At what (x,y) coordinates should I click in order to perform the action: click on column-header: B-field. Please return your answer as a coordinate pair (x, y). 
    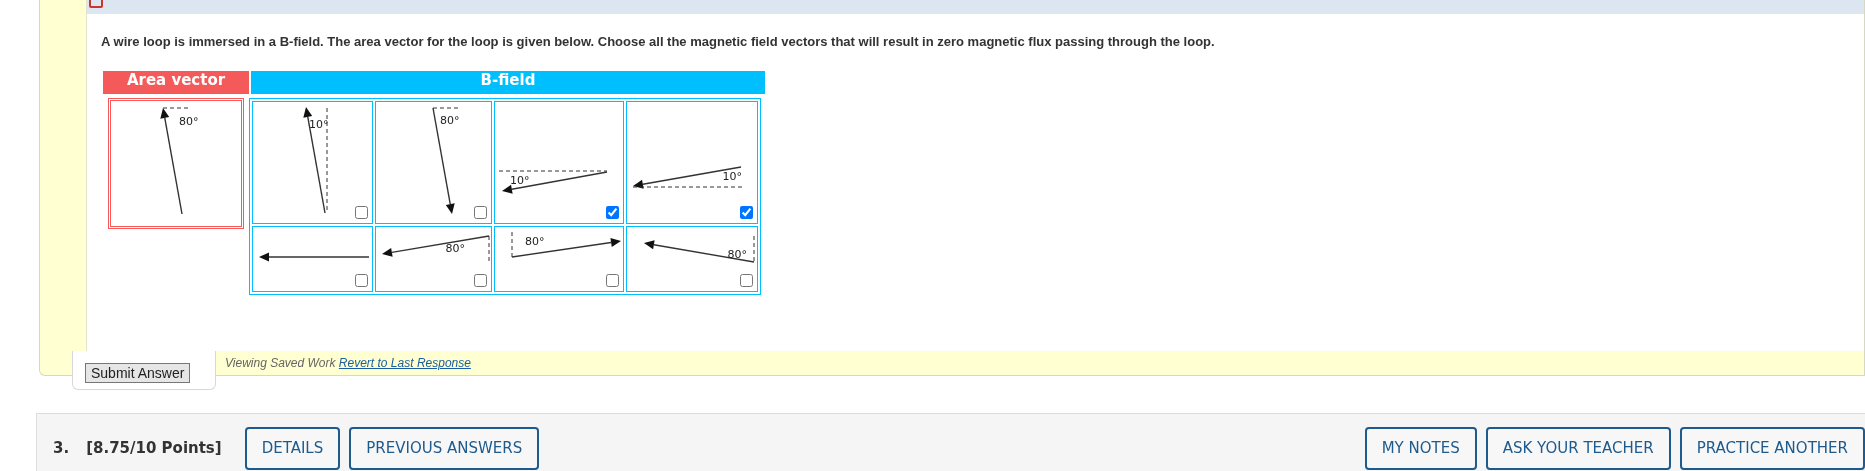
    Looking at the image, I should click on (508, 82).